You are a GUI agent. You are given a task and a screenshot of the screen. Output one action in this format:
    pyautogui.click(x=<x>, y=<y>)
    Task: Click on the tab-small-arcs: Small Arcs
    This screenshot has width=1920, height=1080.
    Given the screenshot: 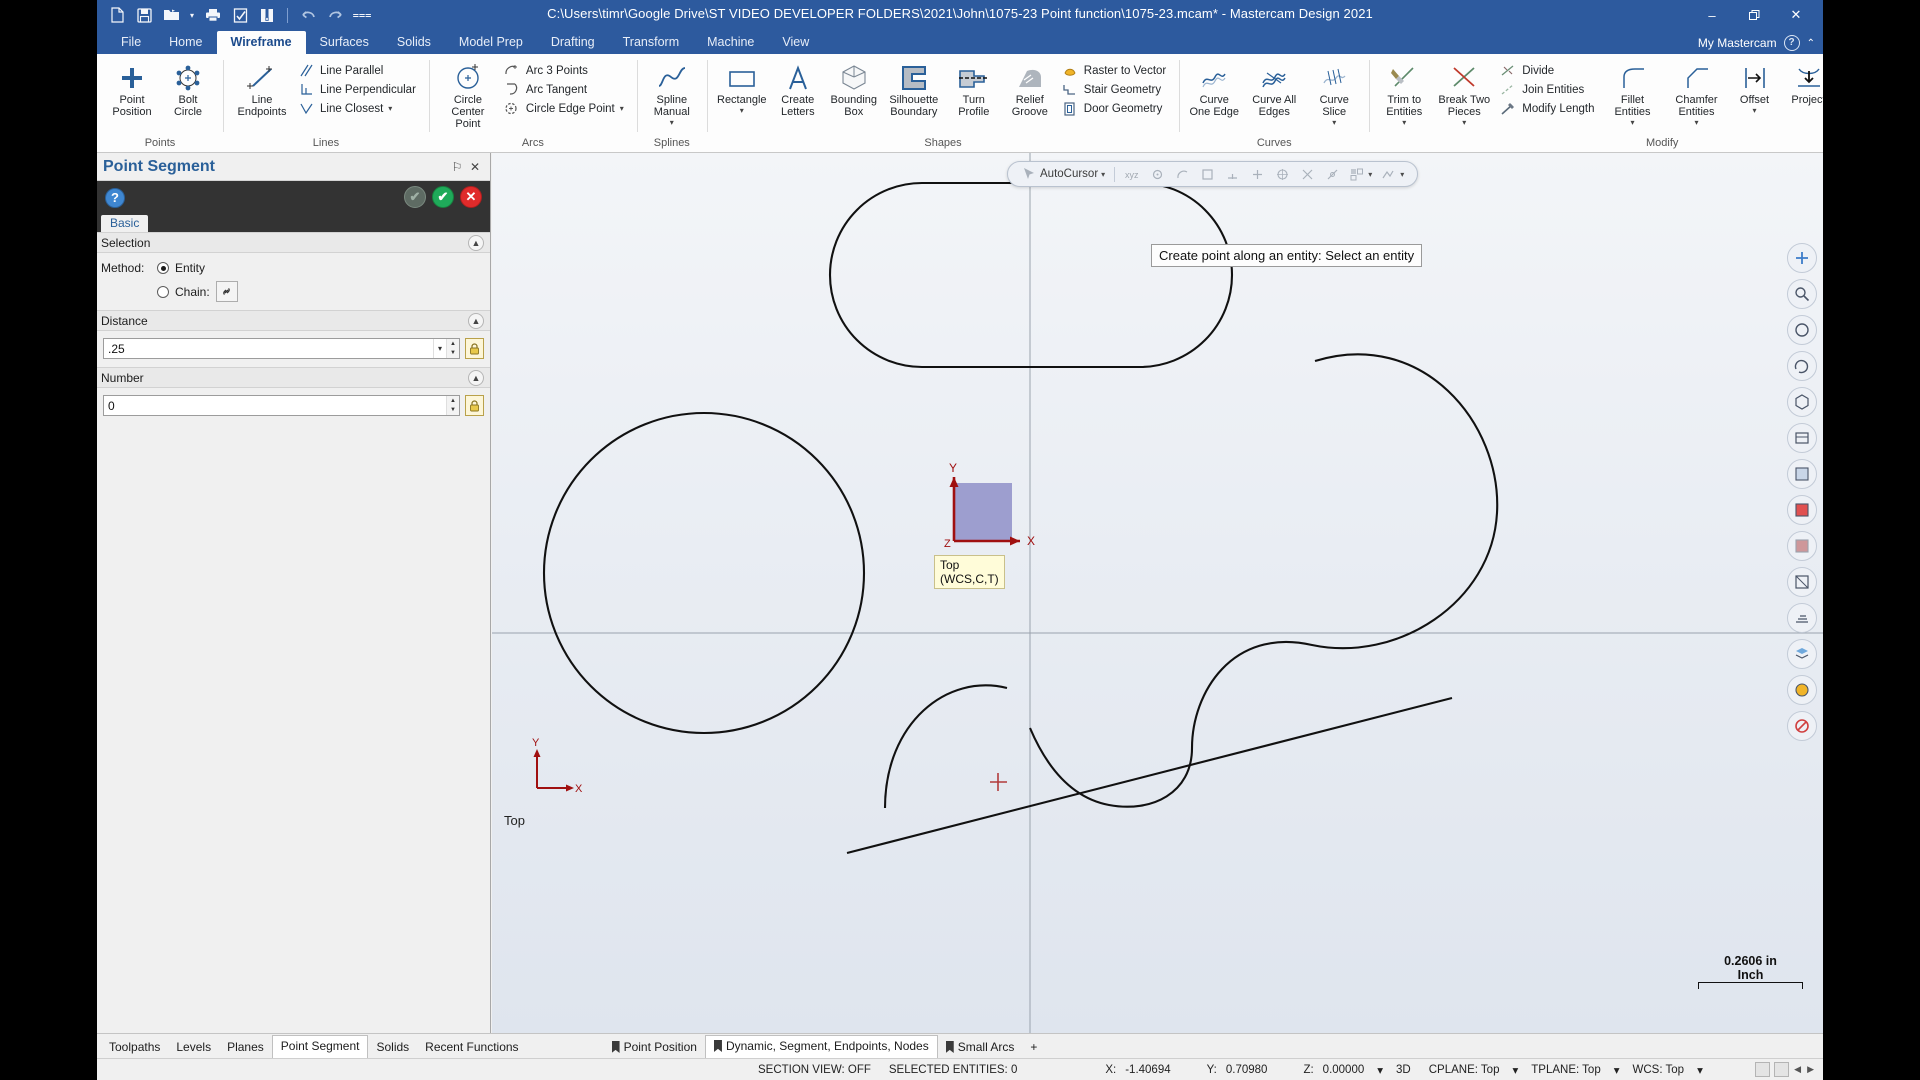 What is the action you would take?
    pyautogui.click(x=980, y=1047)
    